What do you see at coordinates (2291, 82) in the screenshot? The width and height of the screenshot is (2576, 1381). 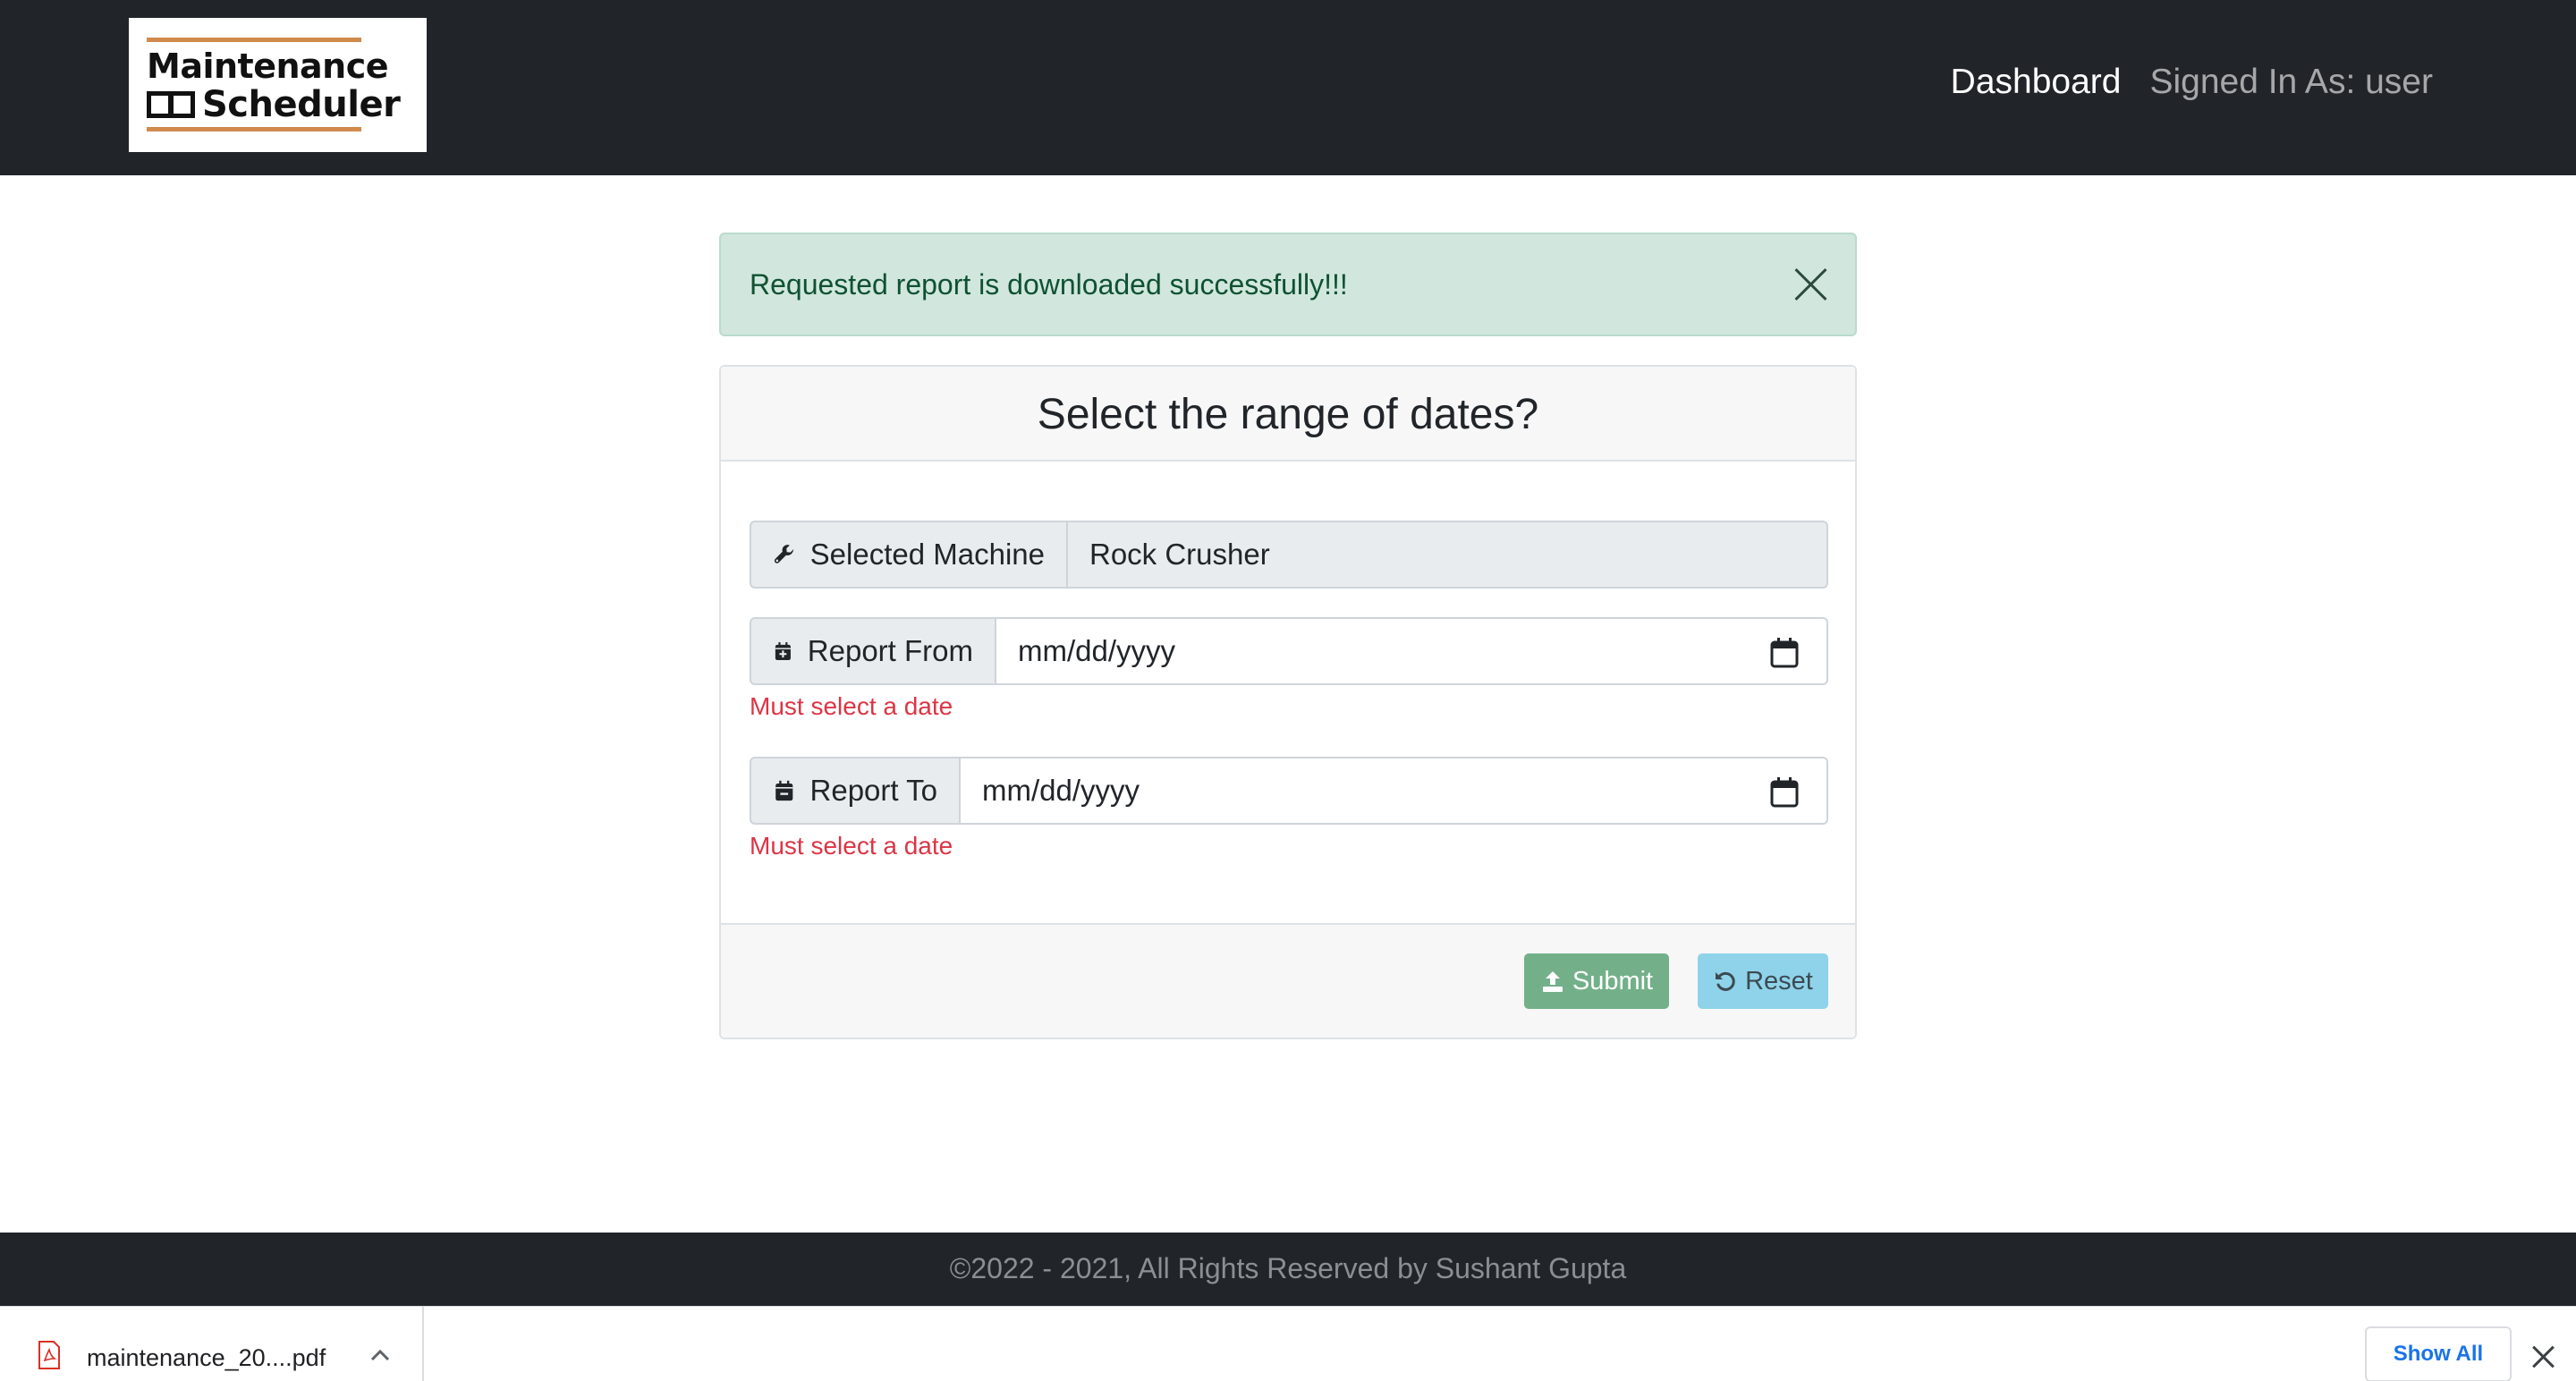 I see `signed-in-user: Signed In As: user` at bounding box center [2291, 82].